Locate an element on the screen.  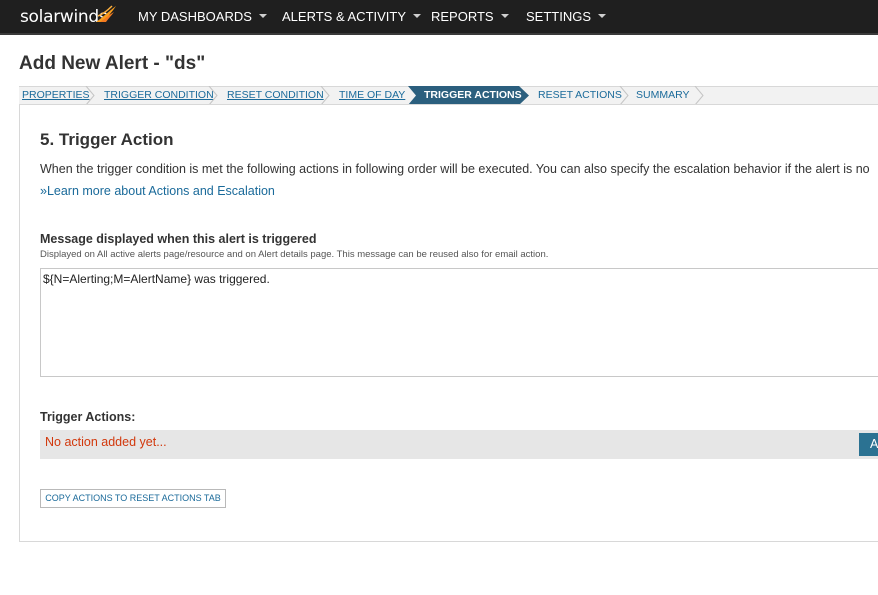
nav-alerts-activity: ALERTS & ACTIVITY is located at coordinates (352, 16).